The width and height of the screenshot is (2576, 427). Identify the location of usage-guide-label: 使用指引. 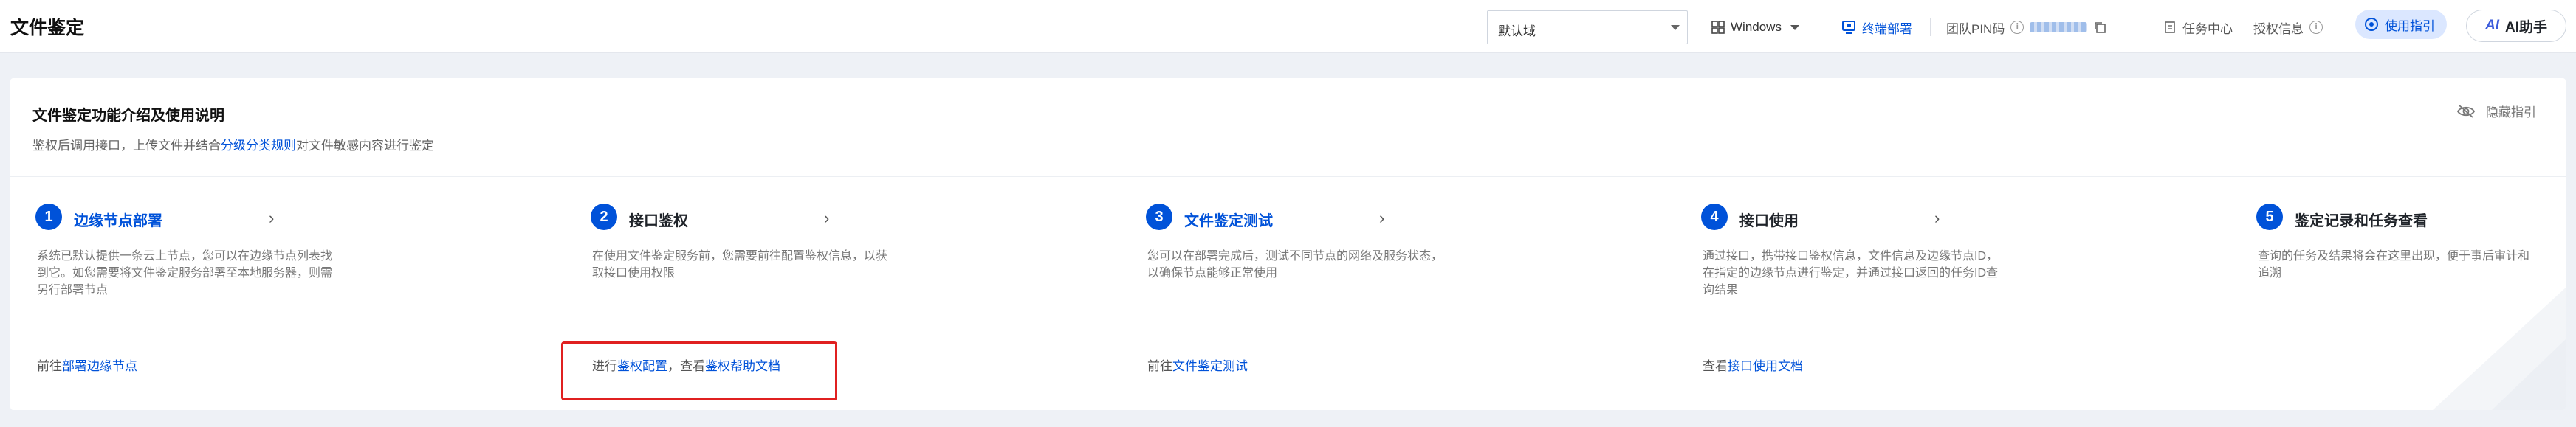
(2410, 25).